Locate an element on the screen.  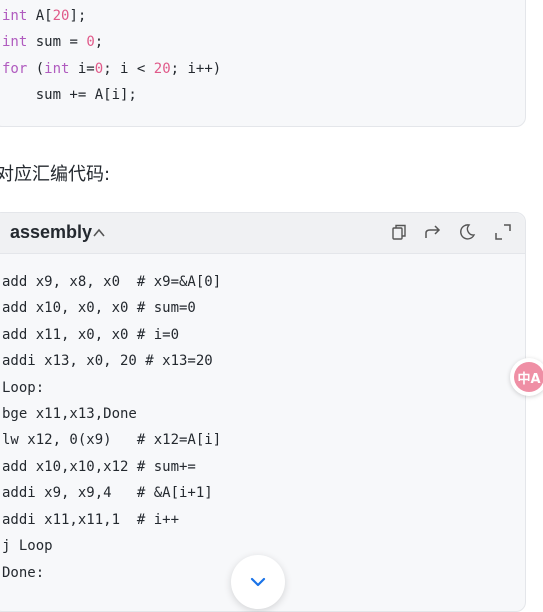
asm-line: Done: is located at coordinates (23, 573).